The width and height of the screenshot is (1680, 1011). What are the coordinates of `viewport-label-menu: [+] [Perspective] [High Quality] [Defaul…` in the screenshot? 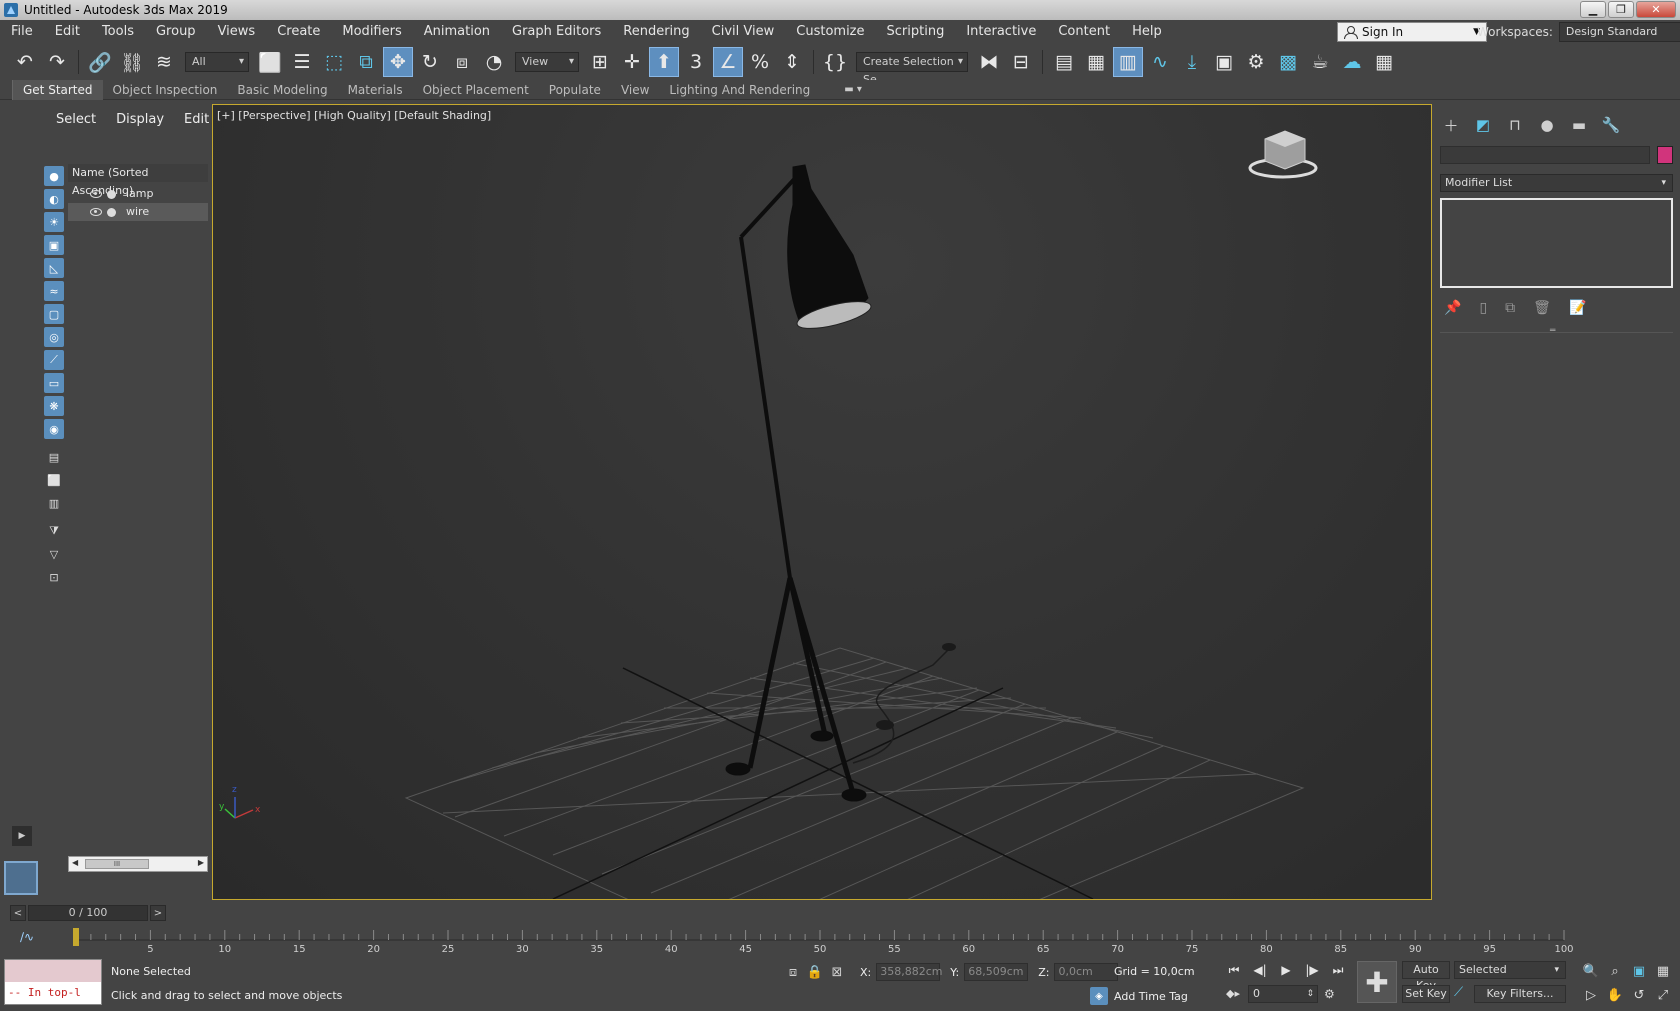 It's located at (354, 115).